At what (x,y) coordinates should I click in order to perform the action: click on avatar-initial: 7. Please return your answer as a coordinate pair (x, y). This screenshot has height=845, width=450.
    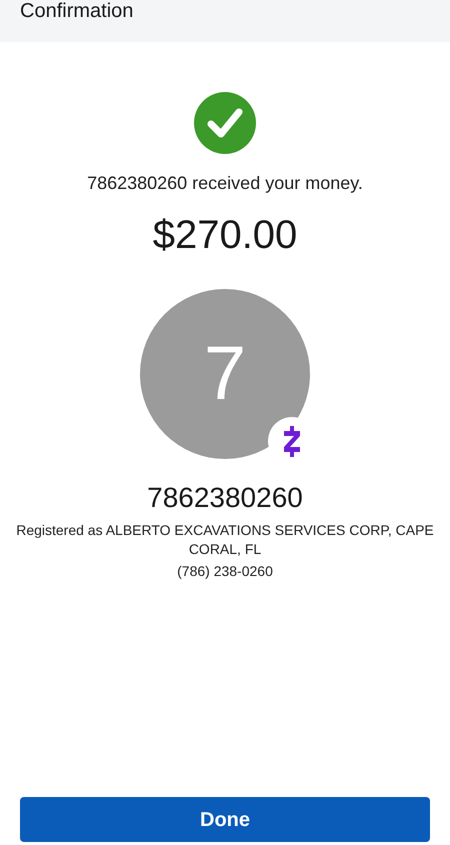
    Looking at the image, I should click on (225, 374).